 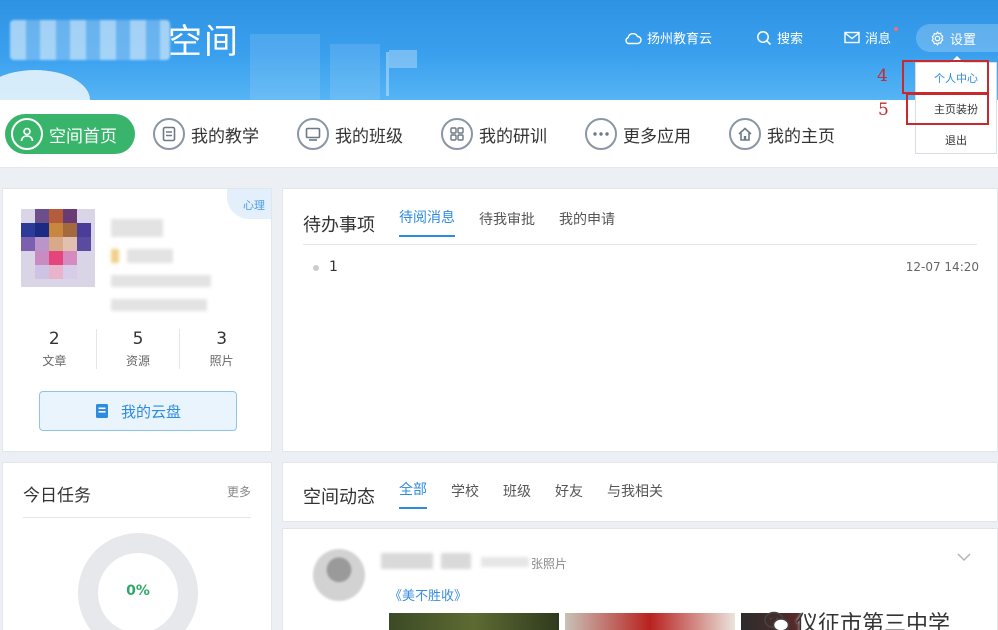 I want to click on monitor-icon, so click(x=313, y=134).